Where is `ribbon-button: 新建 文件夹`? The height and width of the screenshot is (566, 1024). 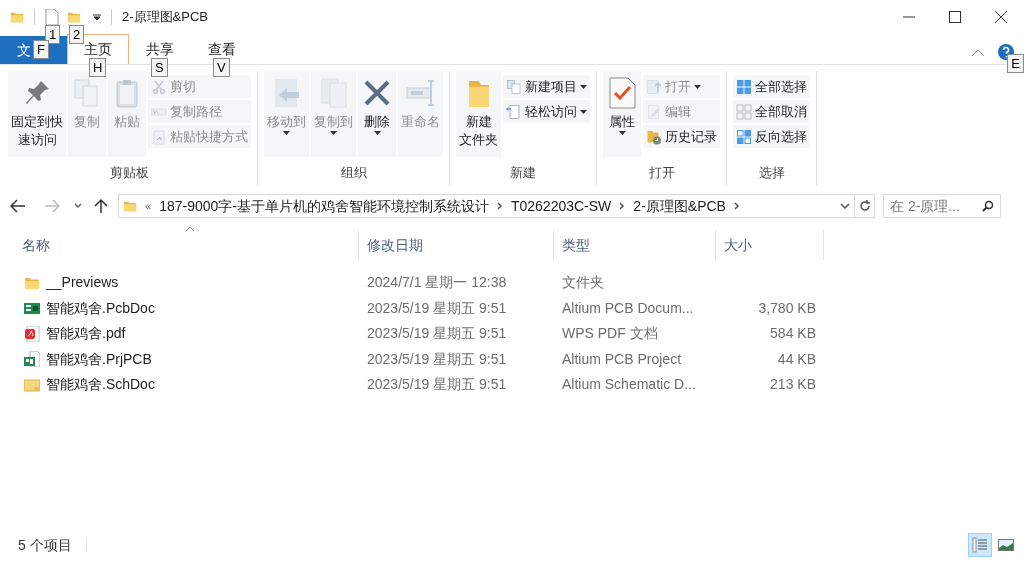
ribbon-button: 新建 文件夹 is located at coordinates (478, 114).